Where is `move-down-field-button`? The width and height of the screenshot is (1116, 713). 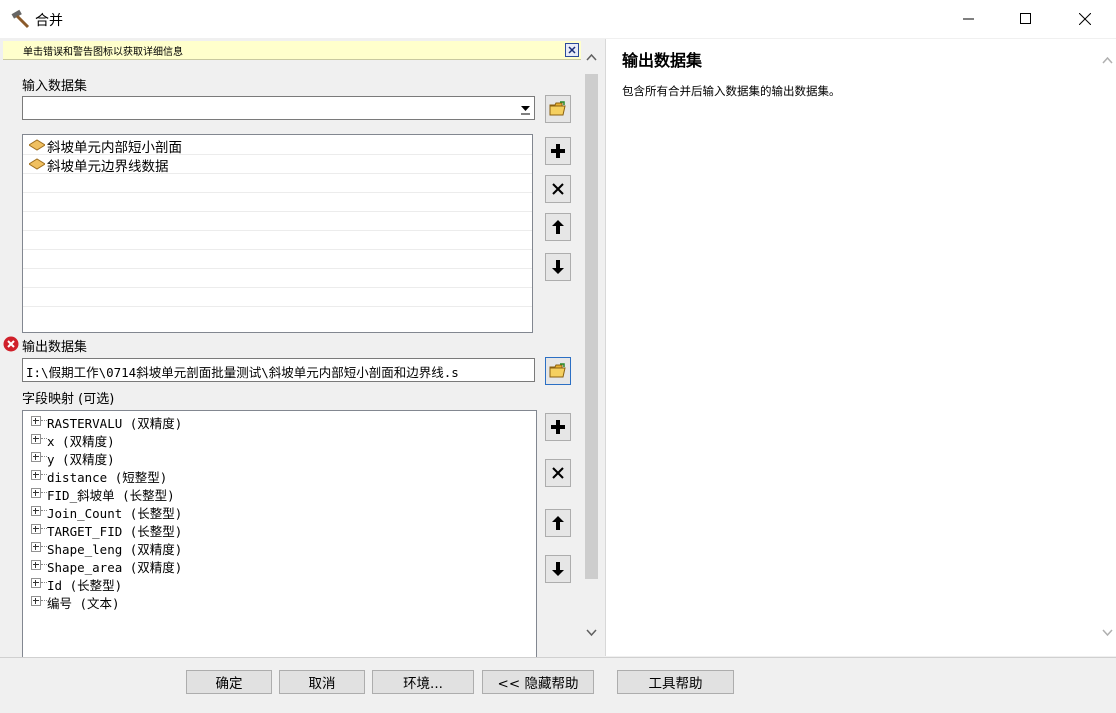
move-down-field-button is located at coordinates (558, 569).